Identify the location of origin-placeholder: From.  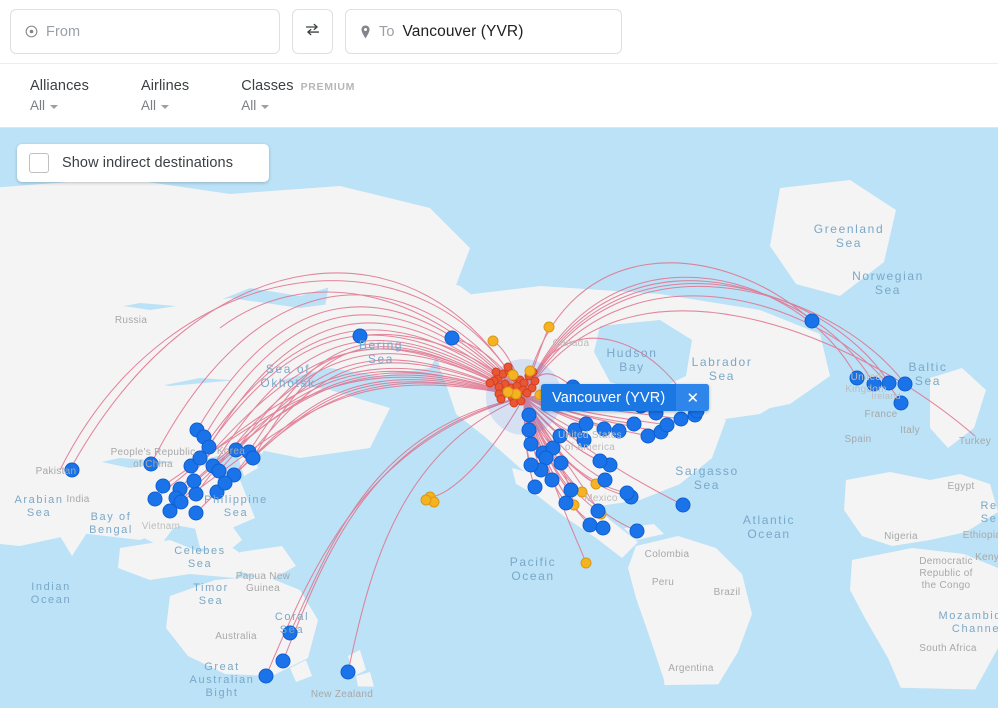
(63, 31).